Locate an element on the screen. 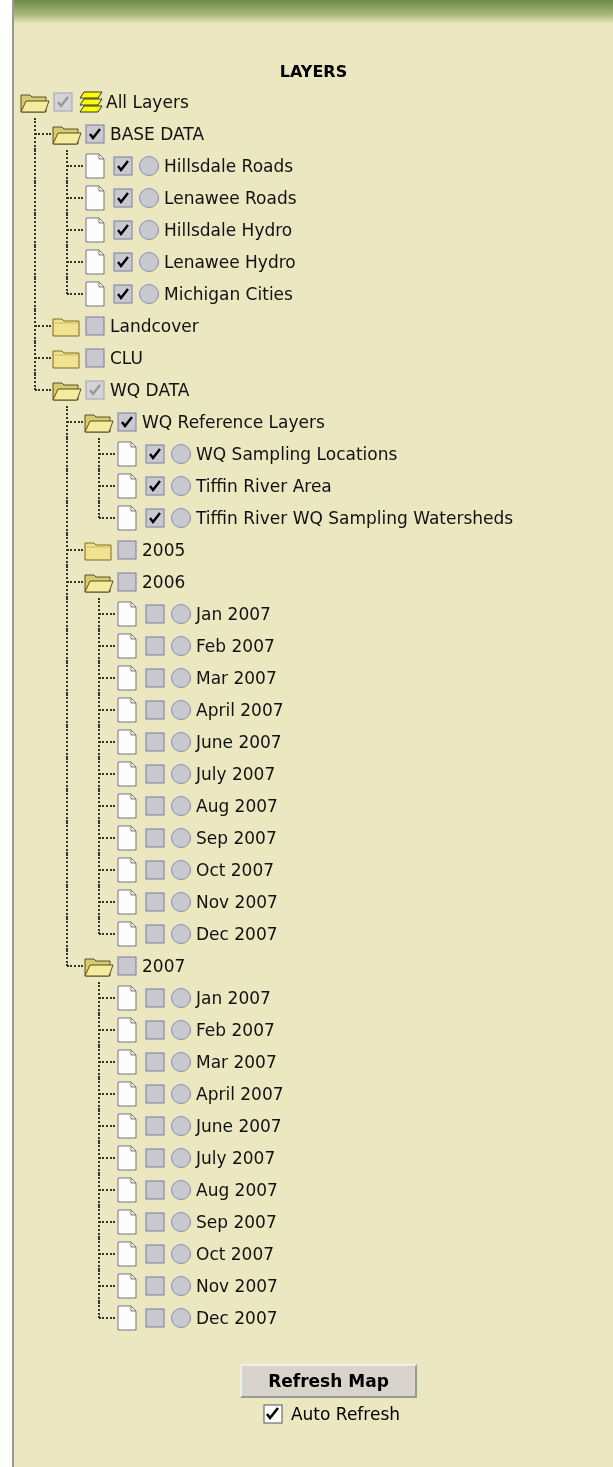 The width and height of the screenshot is (613, 1467). group-label: Landcover is located at coordinates (154, 326).